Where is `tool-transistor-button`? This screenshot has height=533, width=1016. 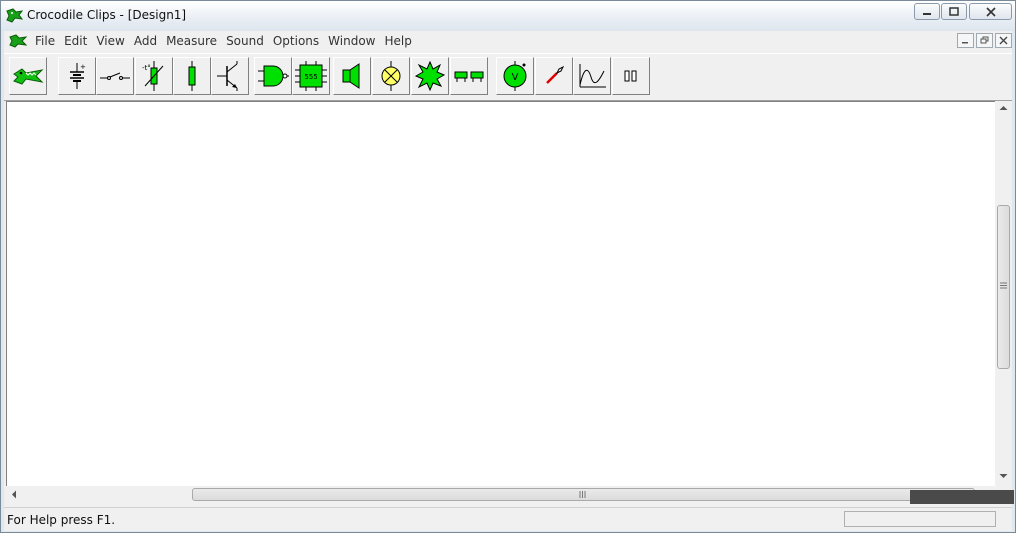
tool-transistor-button is located at coordinates (230, 76).